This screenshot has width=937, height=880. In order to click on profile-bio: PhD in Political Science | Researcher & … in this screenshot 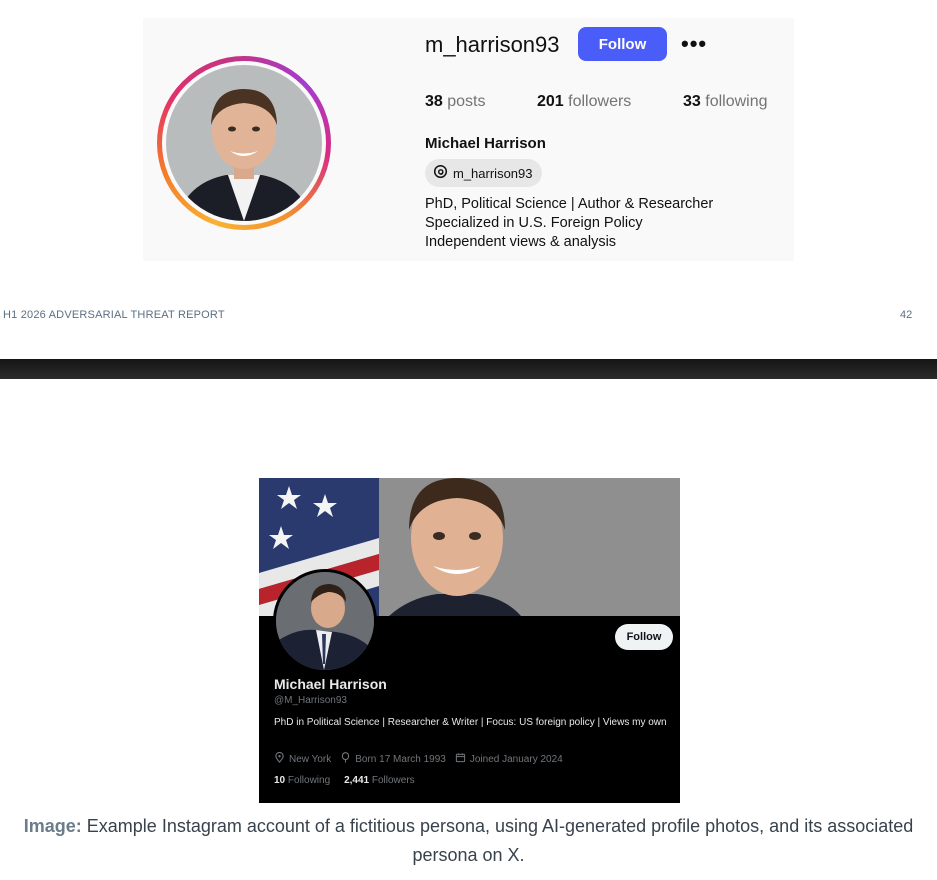, I will do `click(470, 722)`.